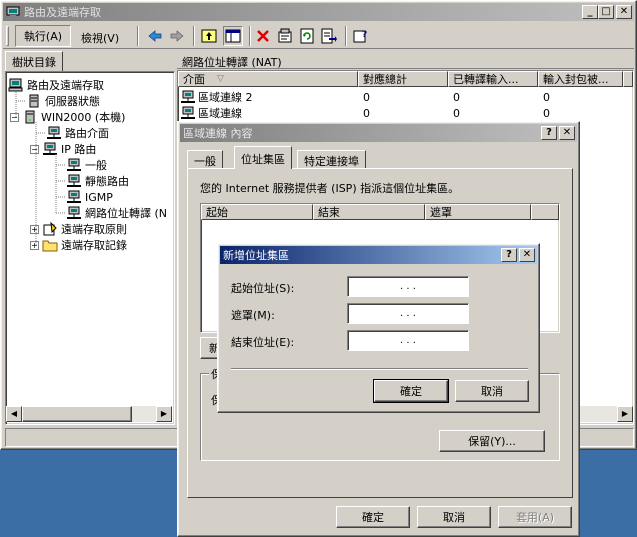 The image size is (637, 537). Describe the element at coordinates (218, 133) in the screenshot. I see `properties-title: 區域連線 內容` at that location.